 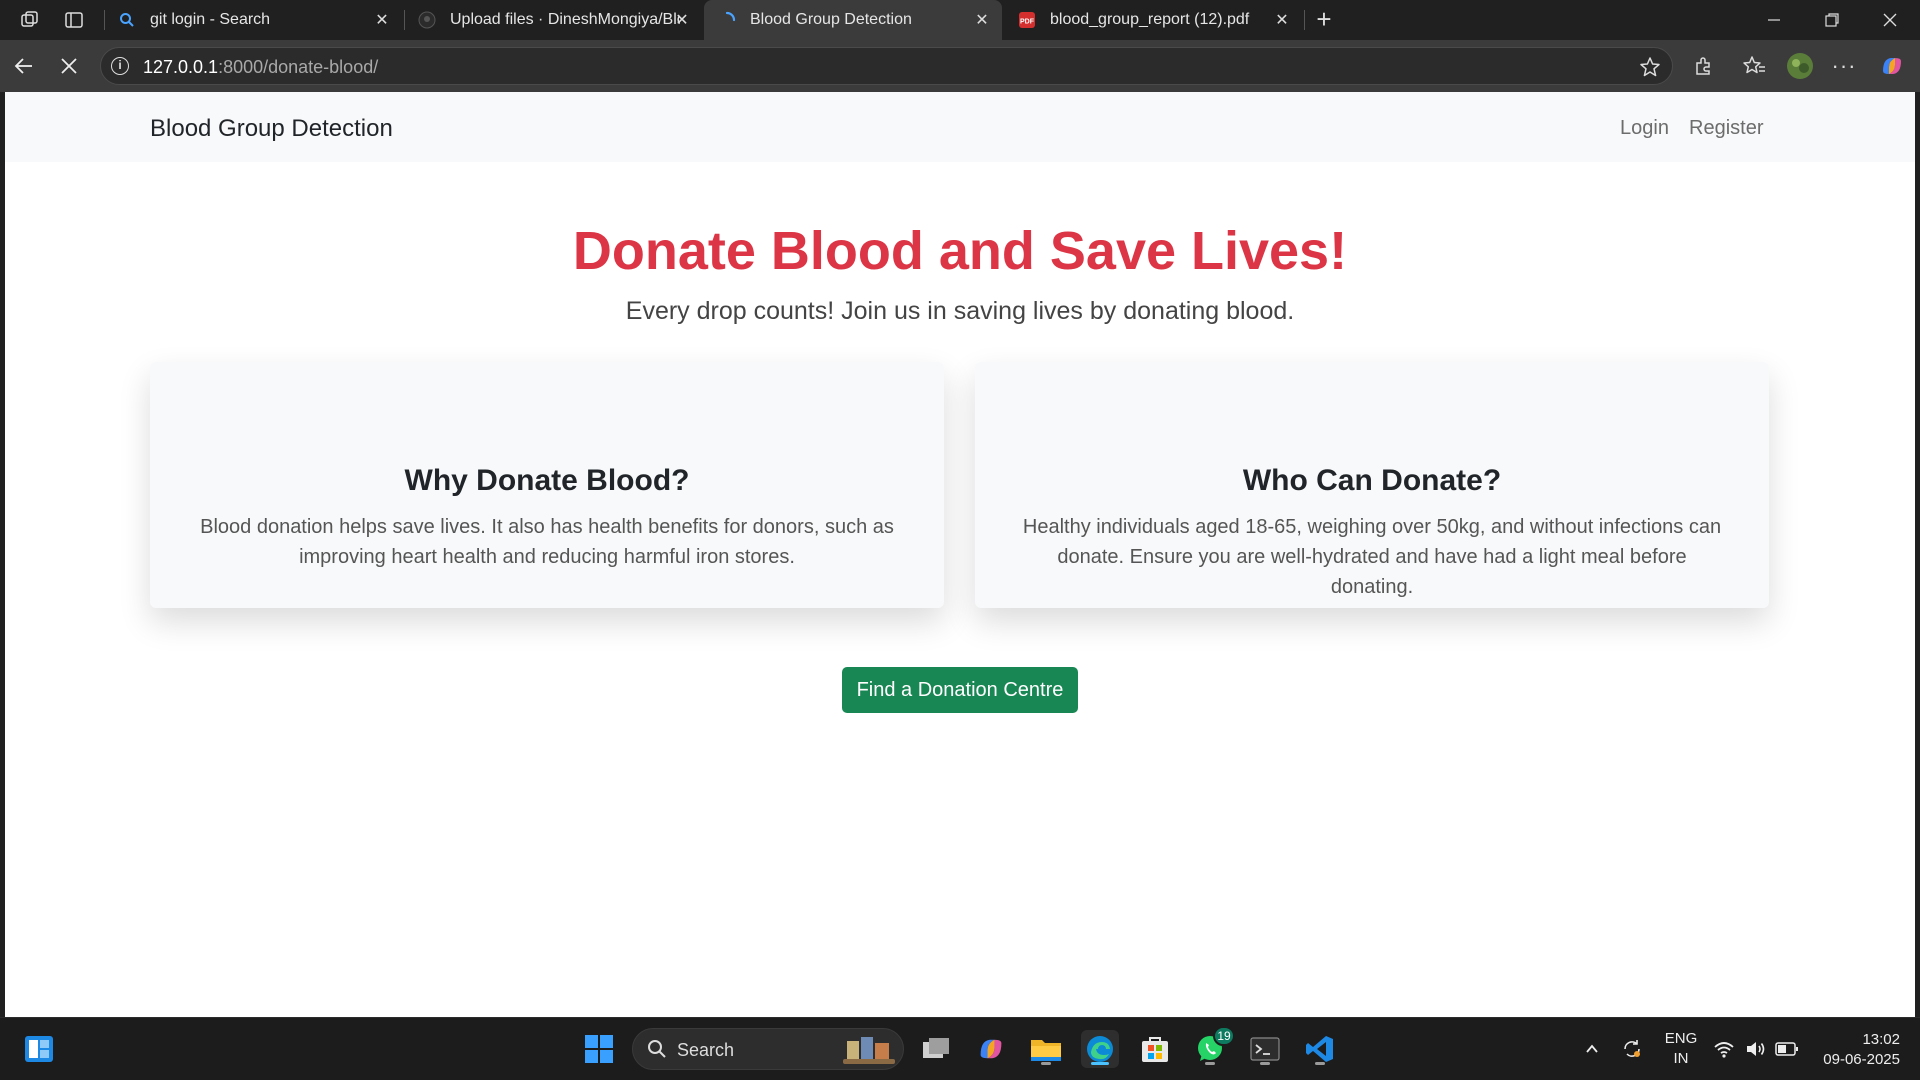 What do you see at coordinates (871, 1052) in the screenshot?
I see `search-highlight-icon` at bounding box center [871, 1052].